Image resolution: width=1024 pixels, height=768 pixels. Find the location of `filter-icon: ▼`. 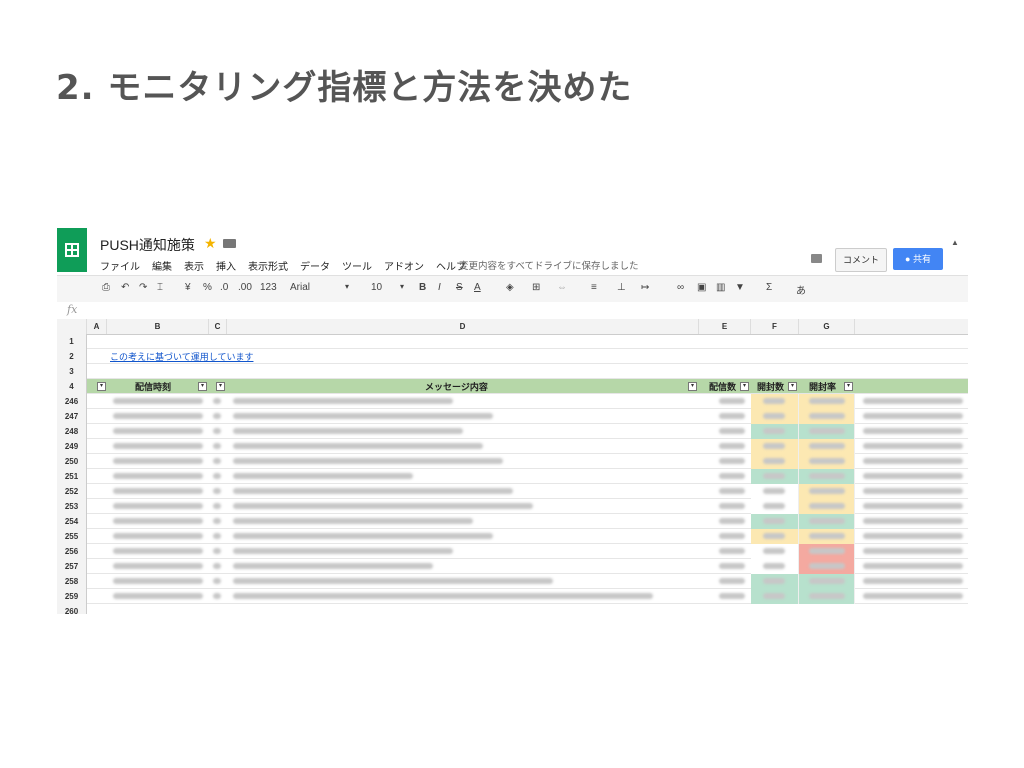

filter-icon: ▼ is located at coordinates (740, 287).